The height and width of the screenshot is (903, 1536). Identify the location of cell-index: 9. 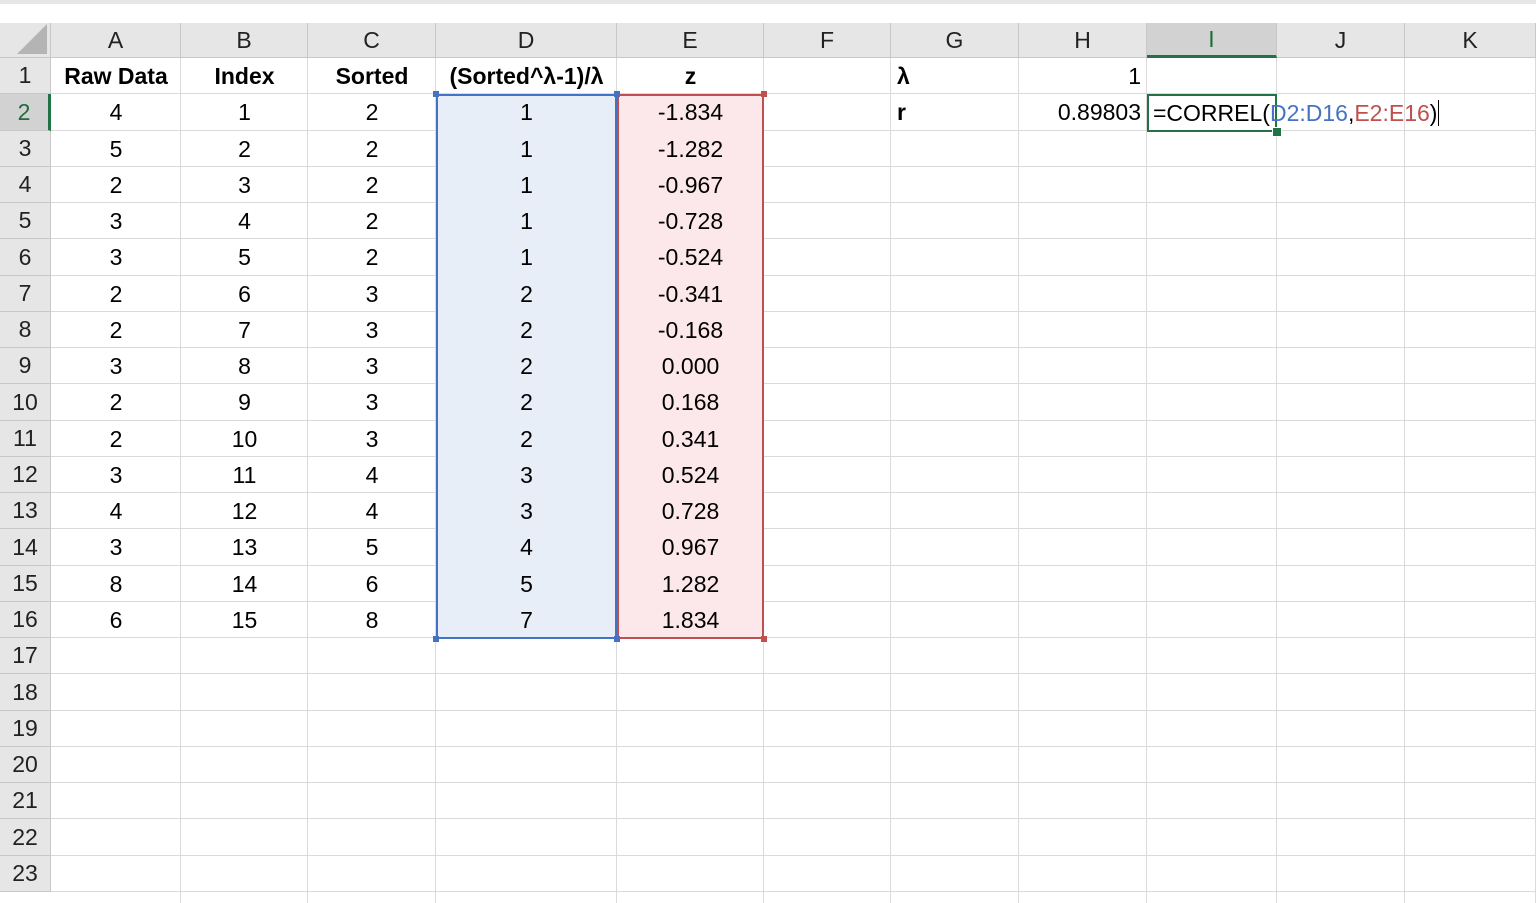
(244, 402).